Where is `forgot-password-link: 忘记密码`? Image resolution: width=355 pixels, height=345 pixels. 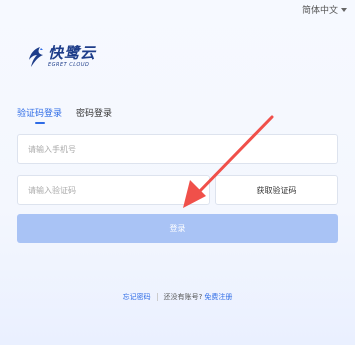 forgot-password-link: 忘记密码 is located at coordinates (137, 297).